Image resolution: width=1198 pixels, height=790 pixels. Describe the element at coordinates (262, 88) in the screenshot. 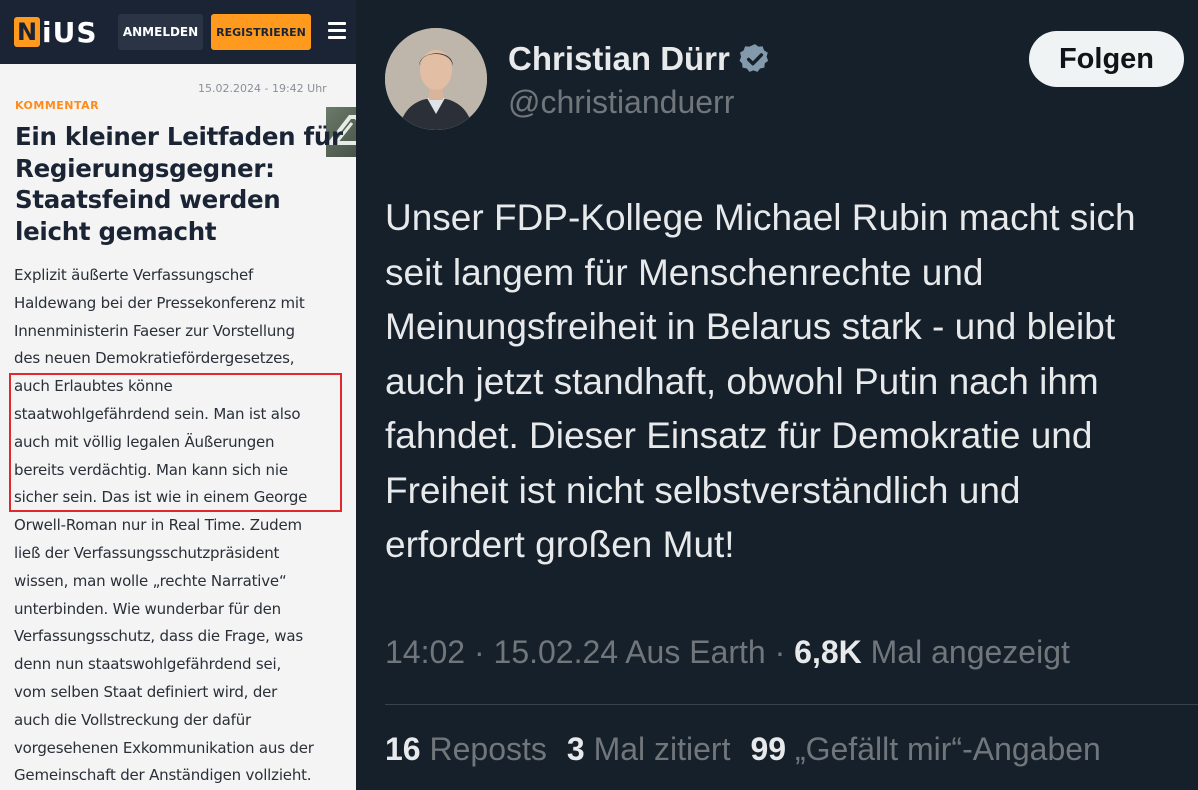

I see `article-date: 15.02.2024 - 19:42 Uhr` at that location.